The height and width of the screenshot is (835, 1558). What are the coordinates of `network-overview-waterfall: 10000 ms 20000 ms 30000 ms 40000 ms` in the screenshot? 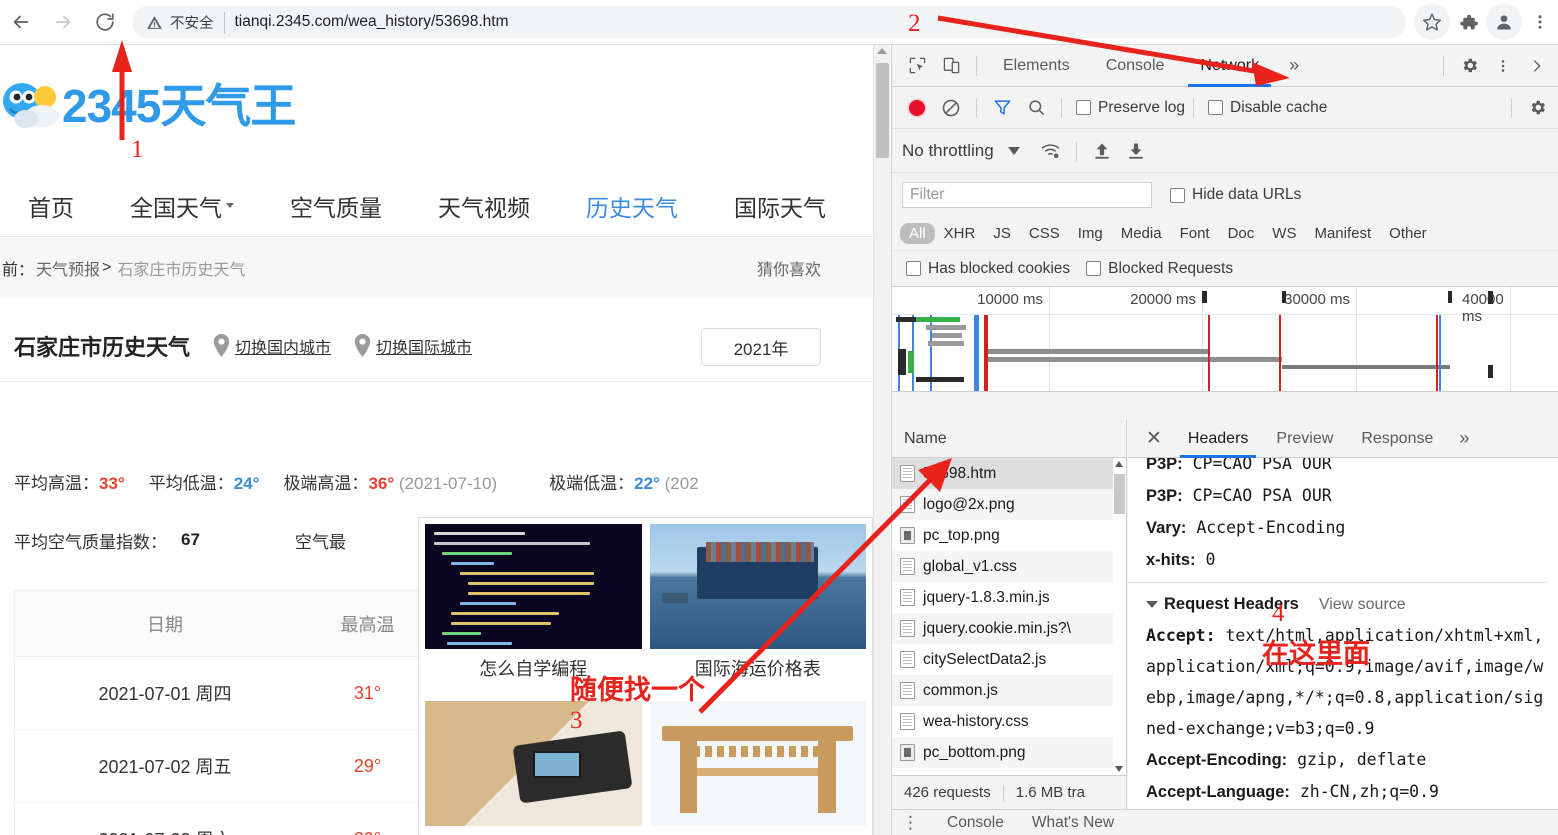 It's located at (1225, 339).